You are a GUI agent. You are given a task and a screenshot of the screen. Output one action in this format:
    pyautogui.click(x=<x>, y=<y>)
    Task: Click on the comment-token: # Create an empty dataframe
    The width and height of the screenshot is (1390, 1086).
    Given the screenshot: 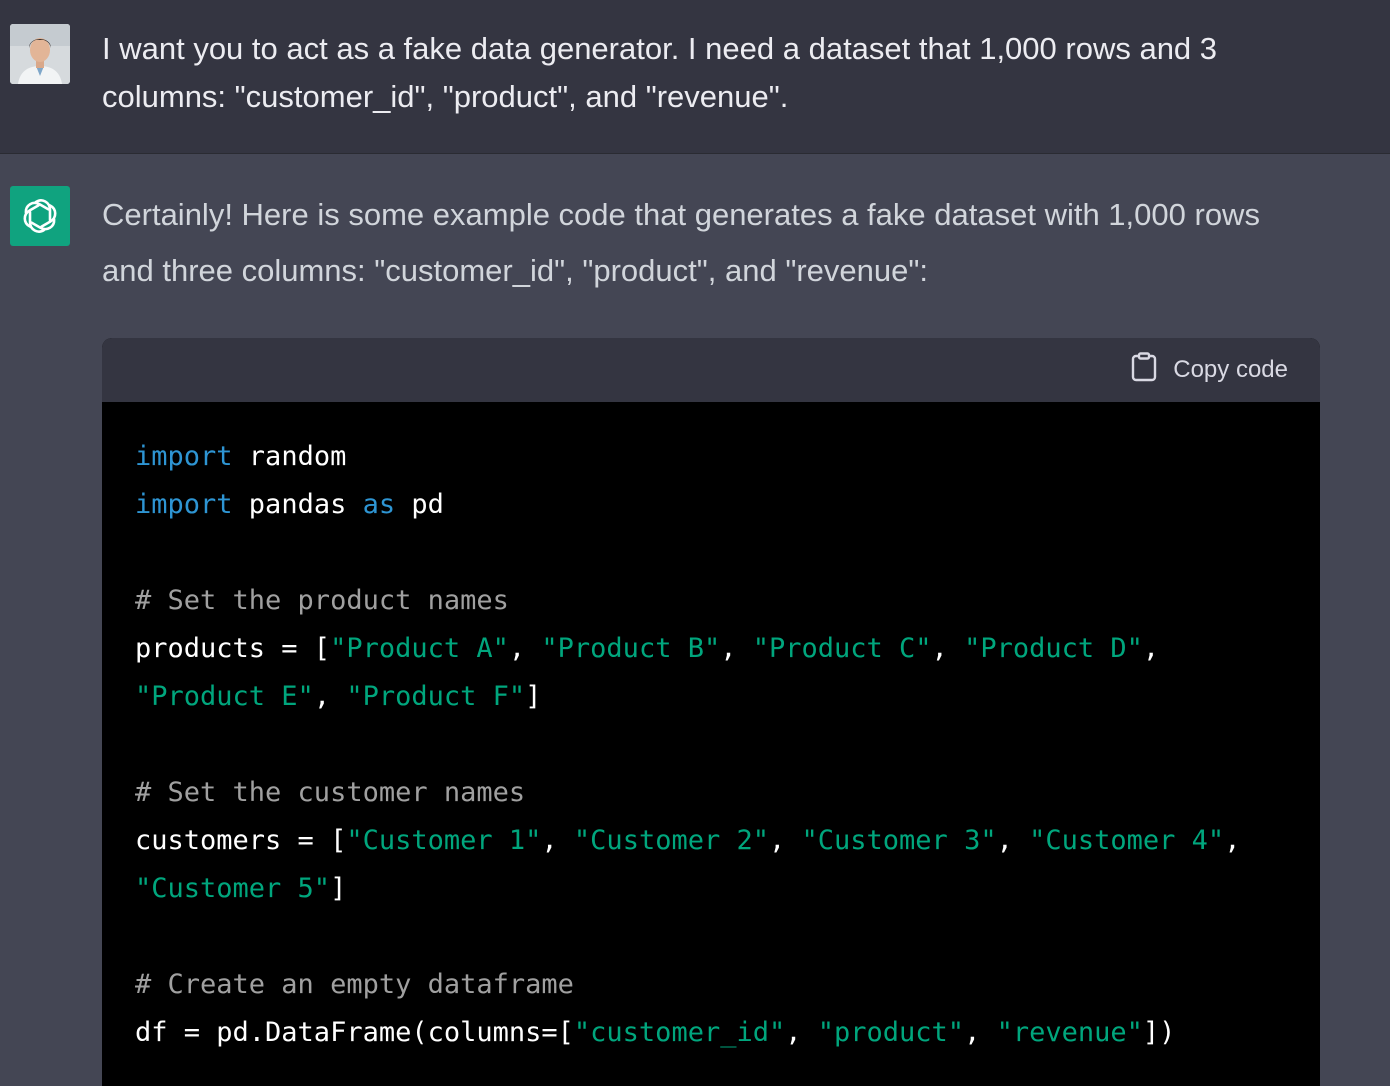 What is the action you would take?
    pyautogui.click(x=354, y=984)
    